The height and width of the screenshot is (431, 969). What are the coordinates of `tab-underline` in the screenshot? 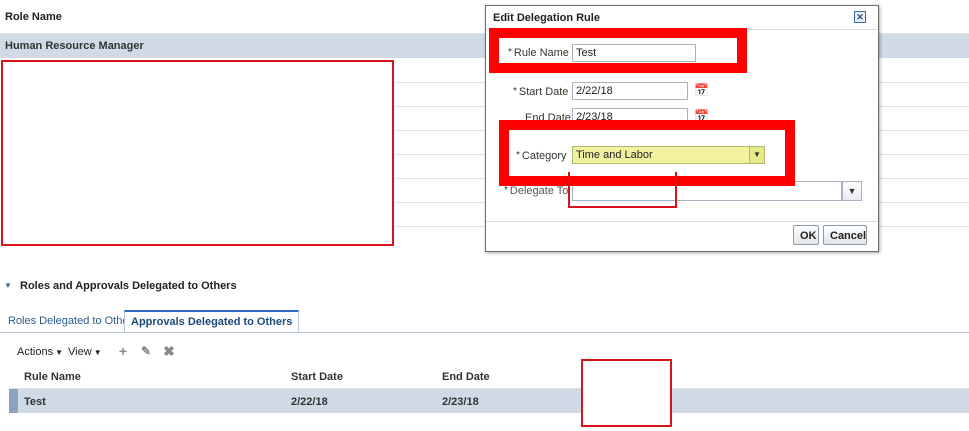 It's located at (484, 332).